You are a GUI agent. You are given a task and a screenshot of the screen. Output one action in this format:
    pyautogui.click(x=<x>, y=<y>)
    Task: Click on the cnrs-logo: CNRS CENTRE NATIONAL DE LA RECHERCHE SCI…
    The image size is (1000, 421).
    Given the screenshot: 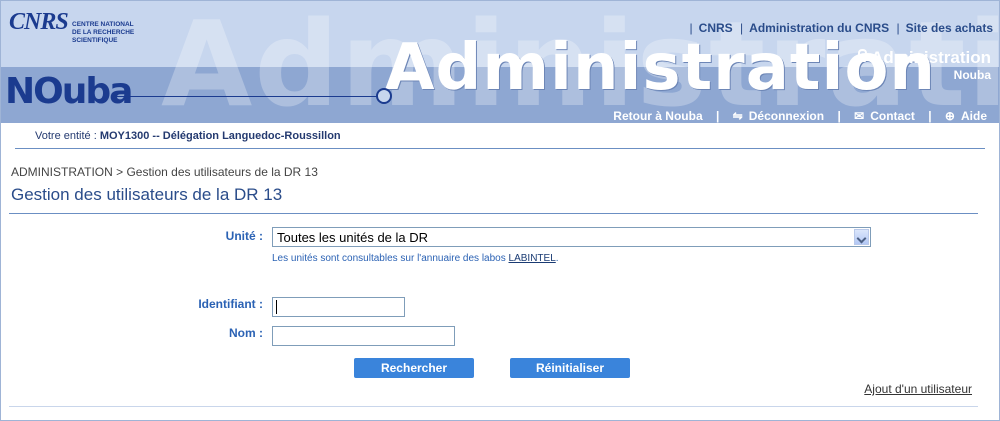 What is the action you would take?
    pyautogui.click(x=74, y=29)
    